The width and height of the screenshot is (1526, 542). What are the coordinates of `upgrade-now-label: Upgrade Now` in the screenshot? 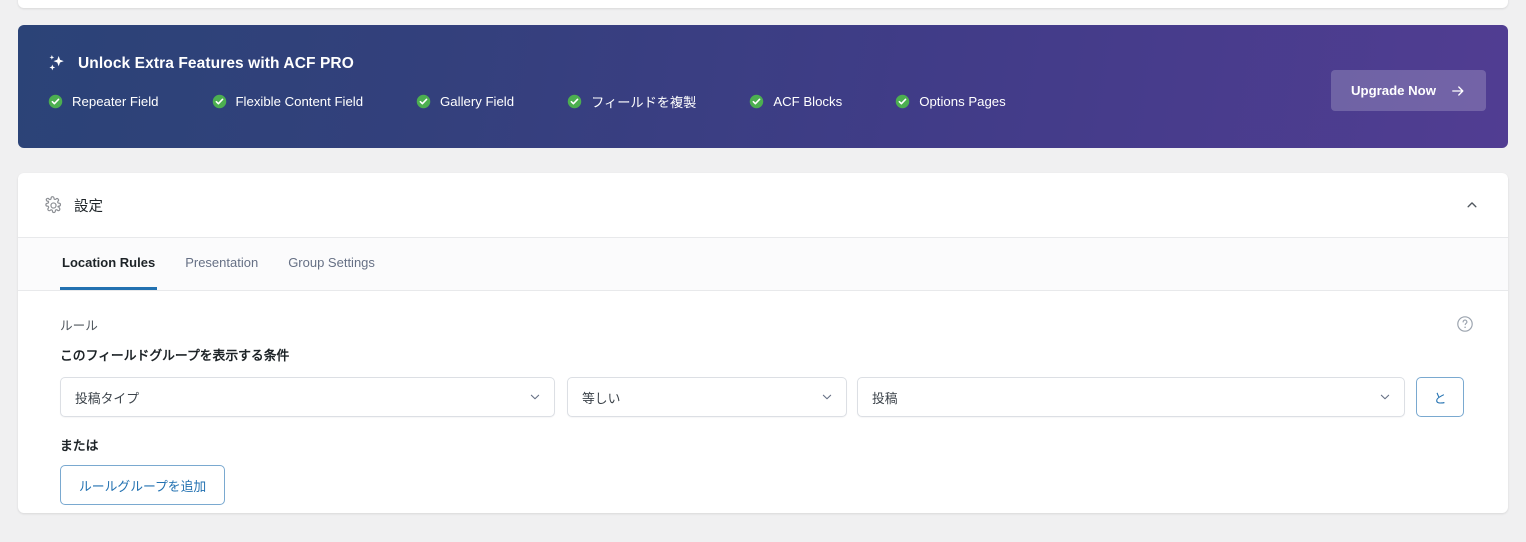 It's located at (1393, 90).